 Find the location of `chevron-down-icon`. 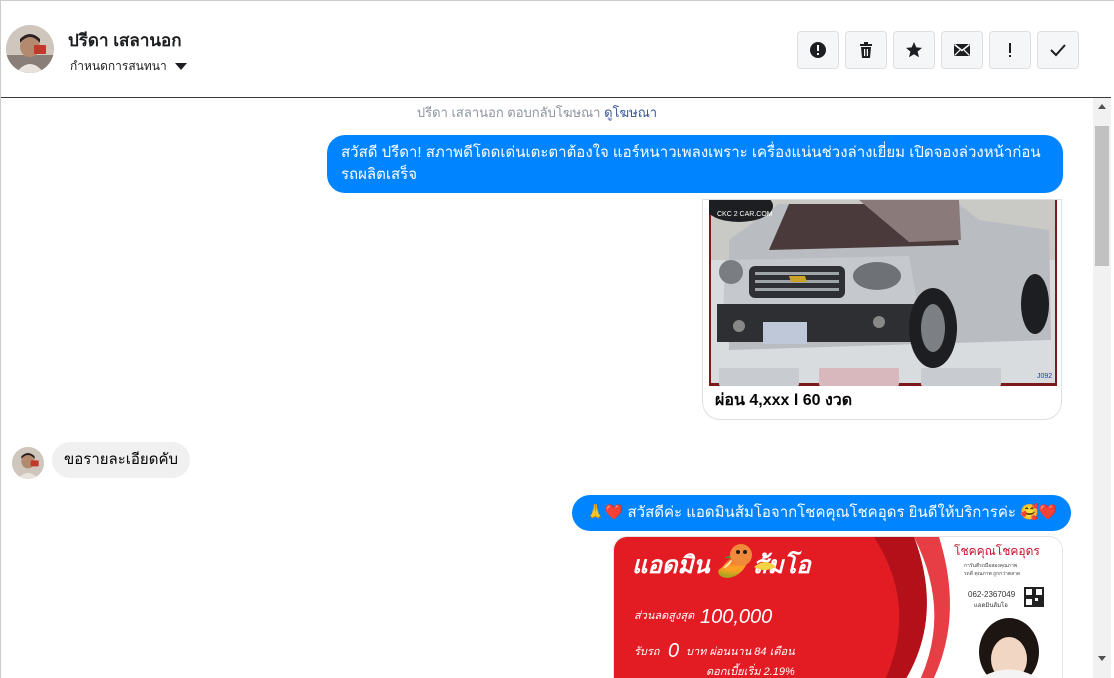

chevron-down-icon is located at coordinates (180, 66).